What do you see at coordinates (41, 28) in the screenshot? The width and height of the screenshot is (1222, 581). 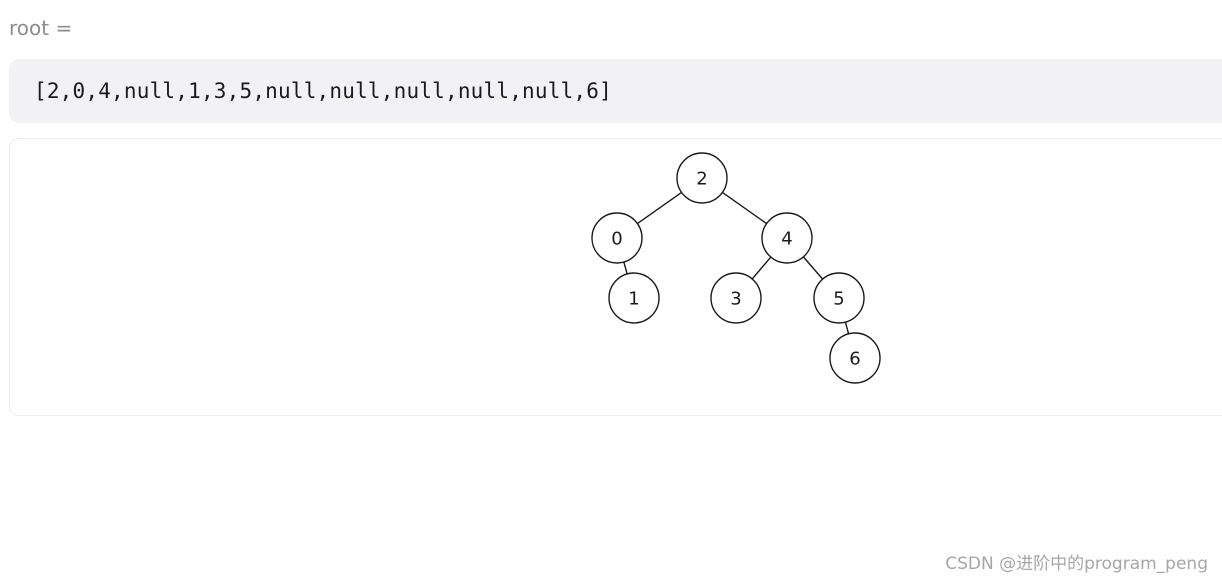 I see `root-label: root =` at bounding box center [41, 28].